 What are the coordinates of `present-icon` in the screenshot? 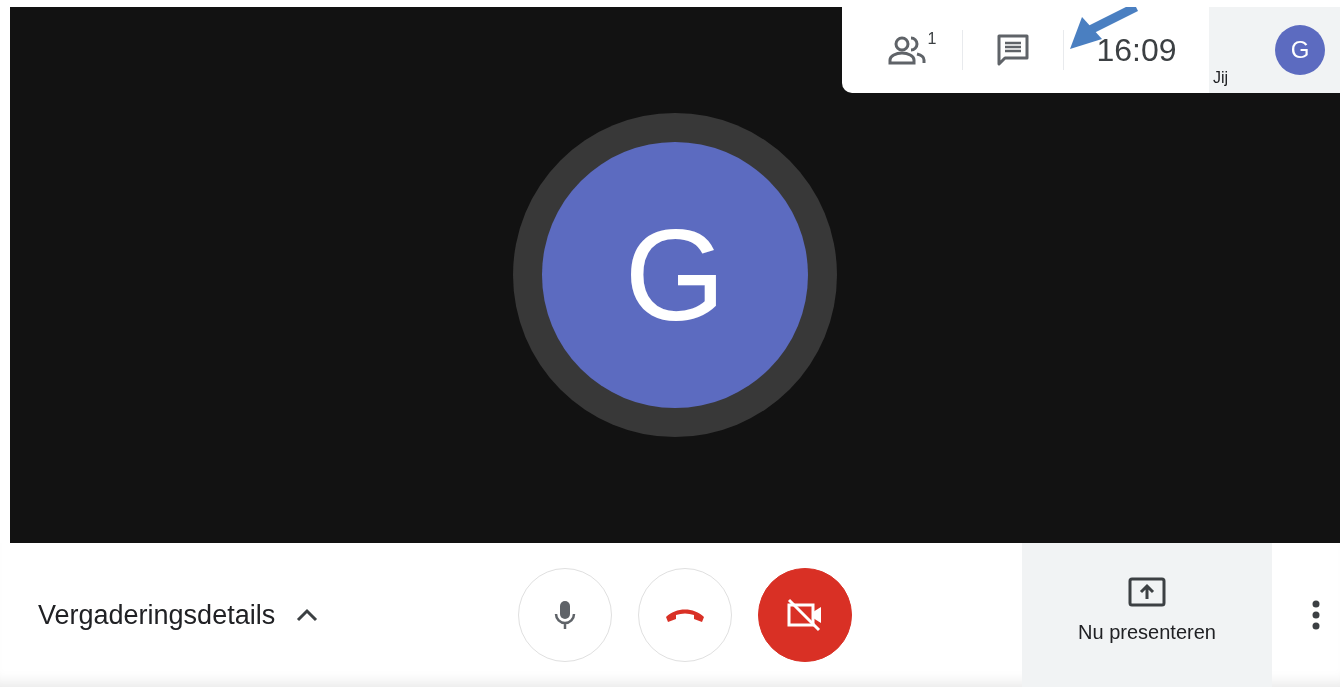 It's located at (1147, 592).